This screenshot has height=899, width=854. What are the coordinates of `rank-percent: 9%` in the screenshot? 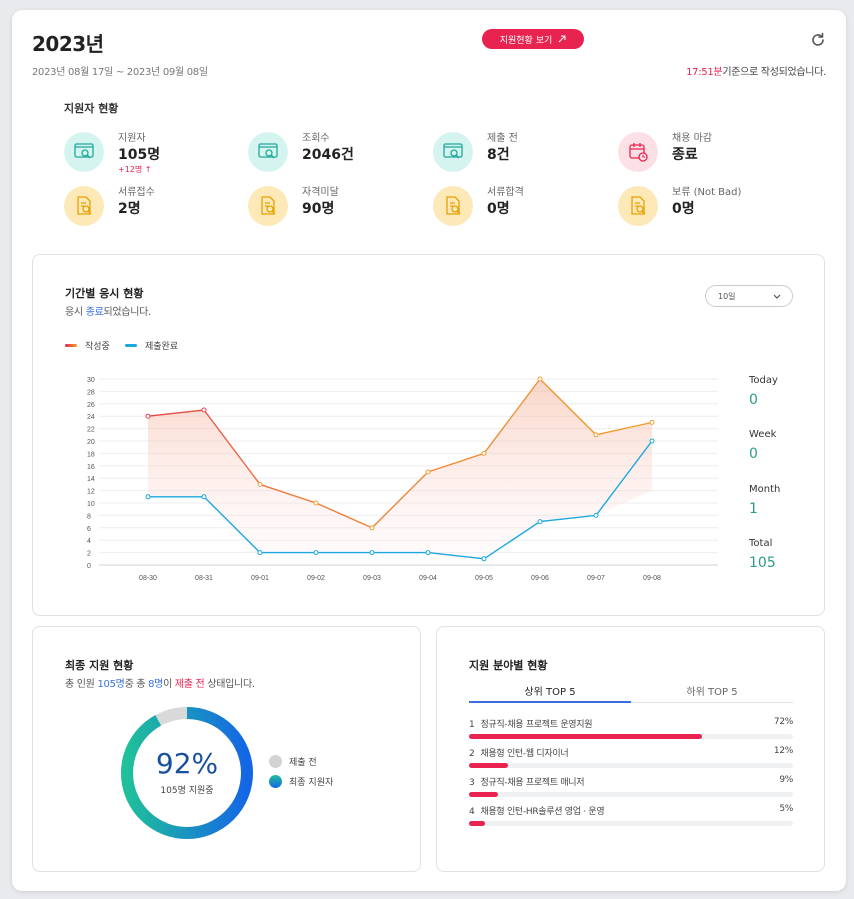 It's located at (786, 780).